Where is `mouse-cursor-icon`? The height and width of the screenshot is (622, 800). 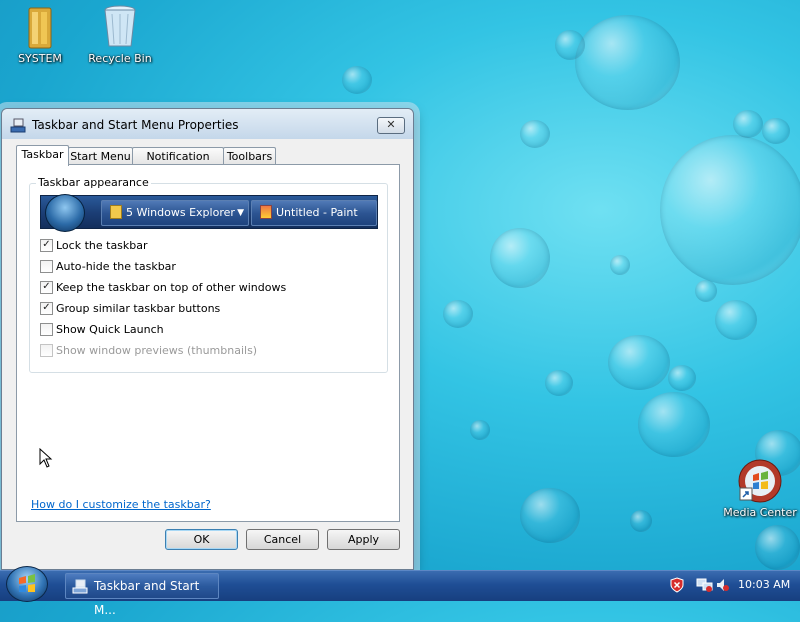 mouse-cursor-icon is located at coordinates (46, 458).